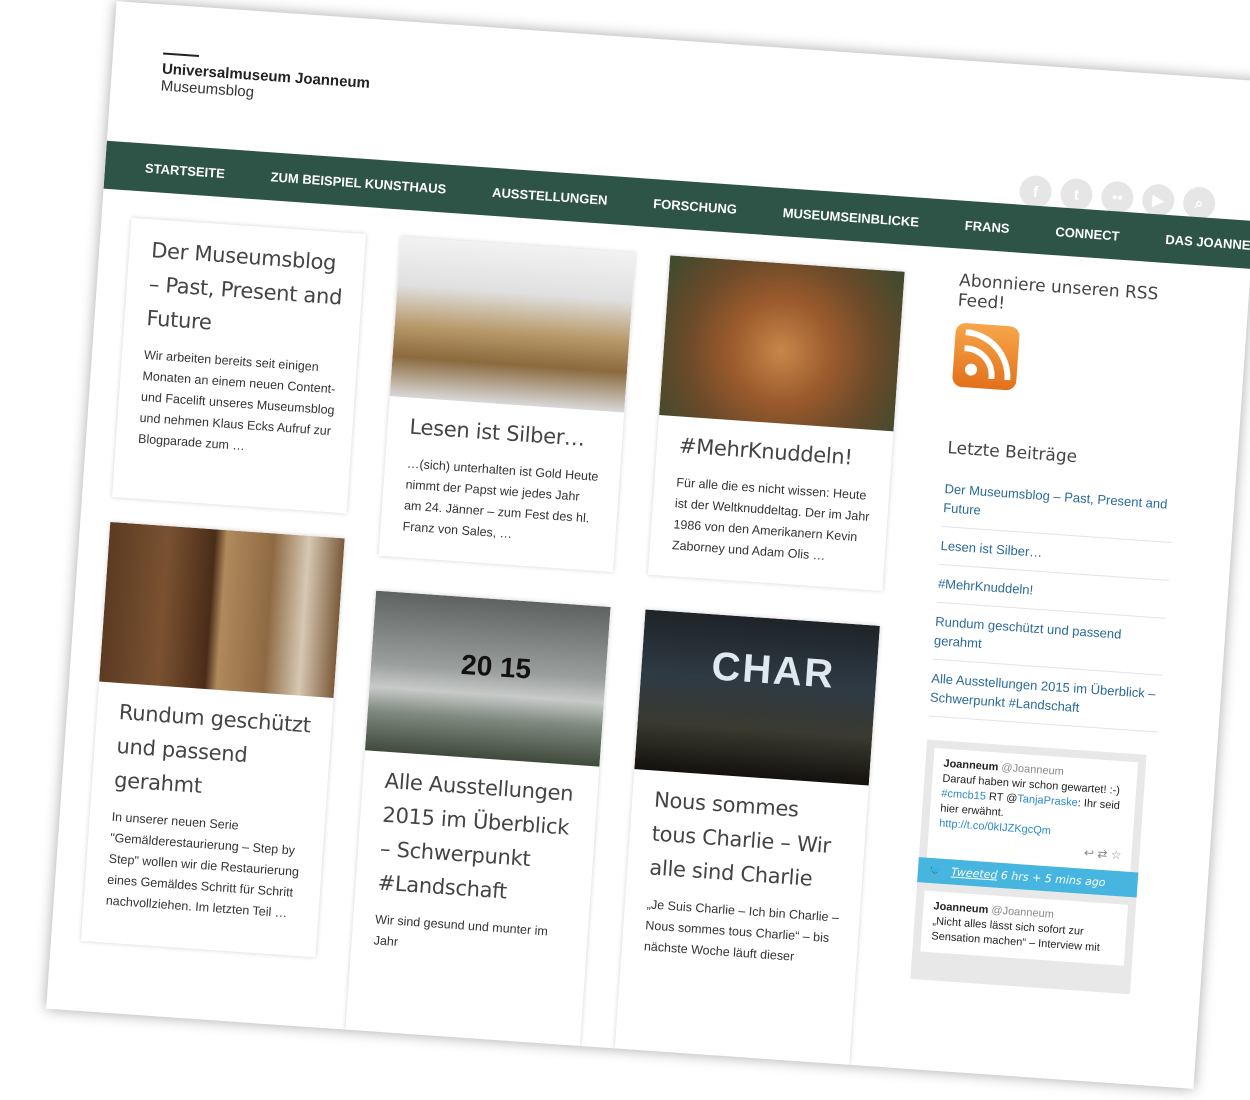 This screenshot has height=1100, width=1250. What do you see at coordinates (358, 182) in the screenshot?
I see `nav-zum-beispiel-kunsthaus: ZUM BEISPIEL KUNSTHAUS` at bounding box center [358, 182].